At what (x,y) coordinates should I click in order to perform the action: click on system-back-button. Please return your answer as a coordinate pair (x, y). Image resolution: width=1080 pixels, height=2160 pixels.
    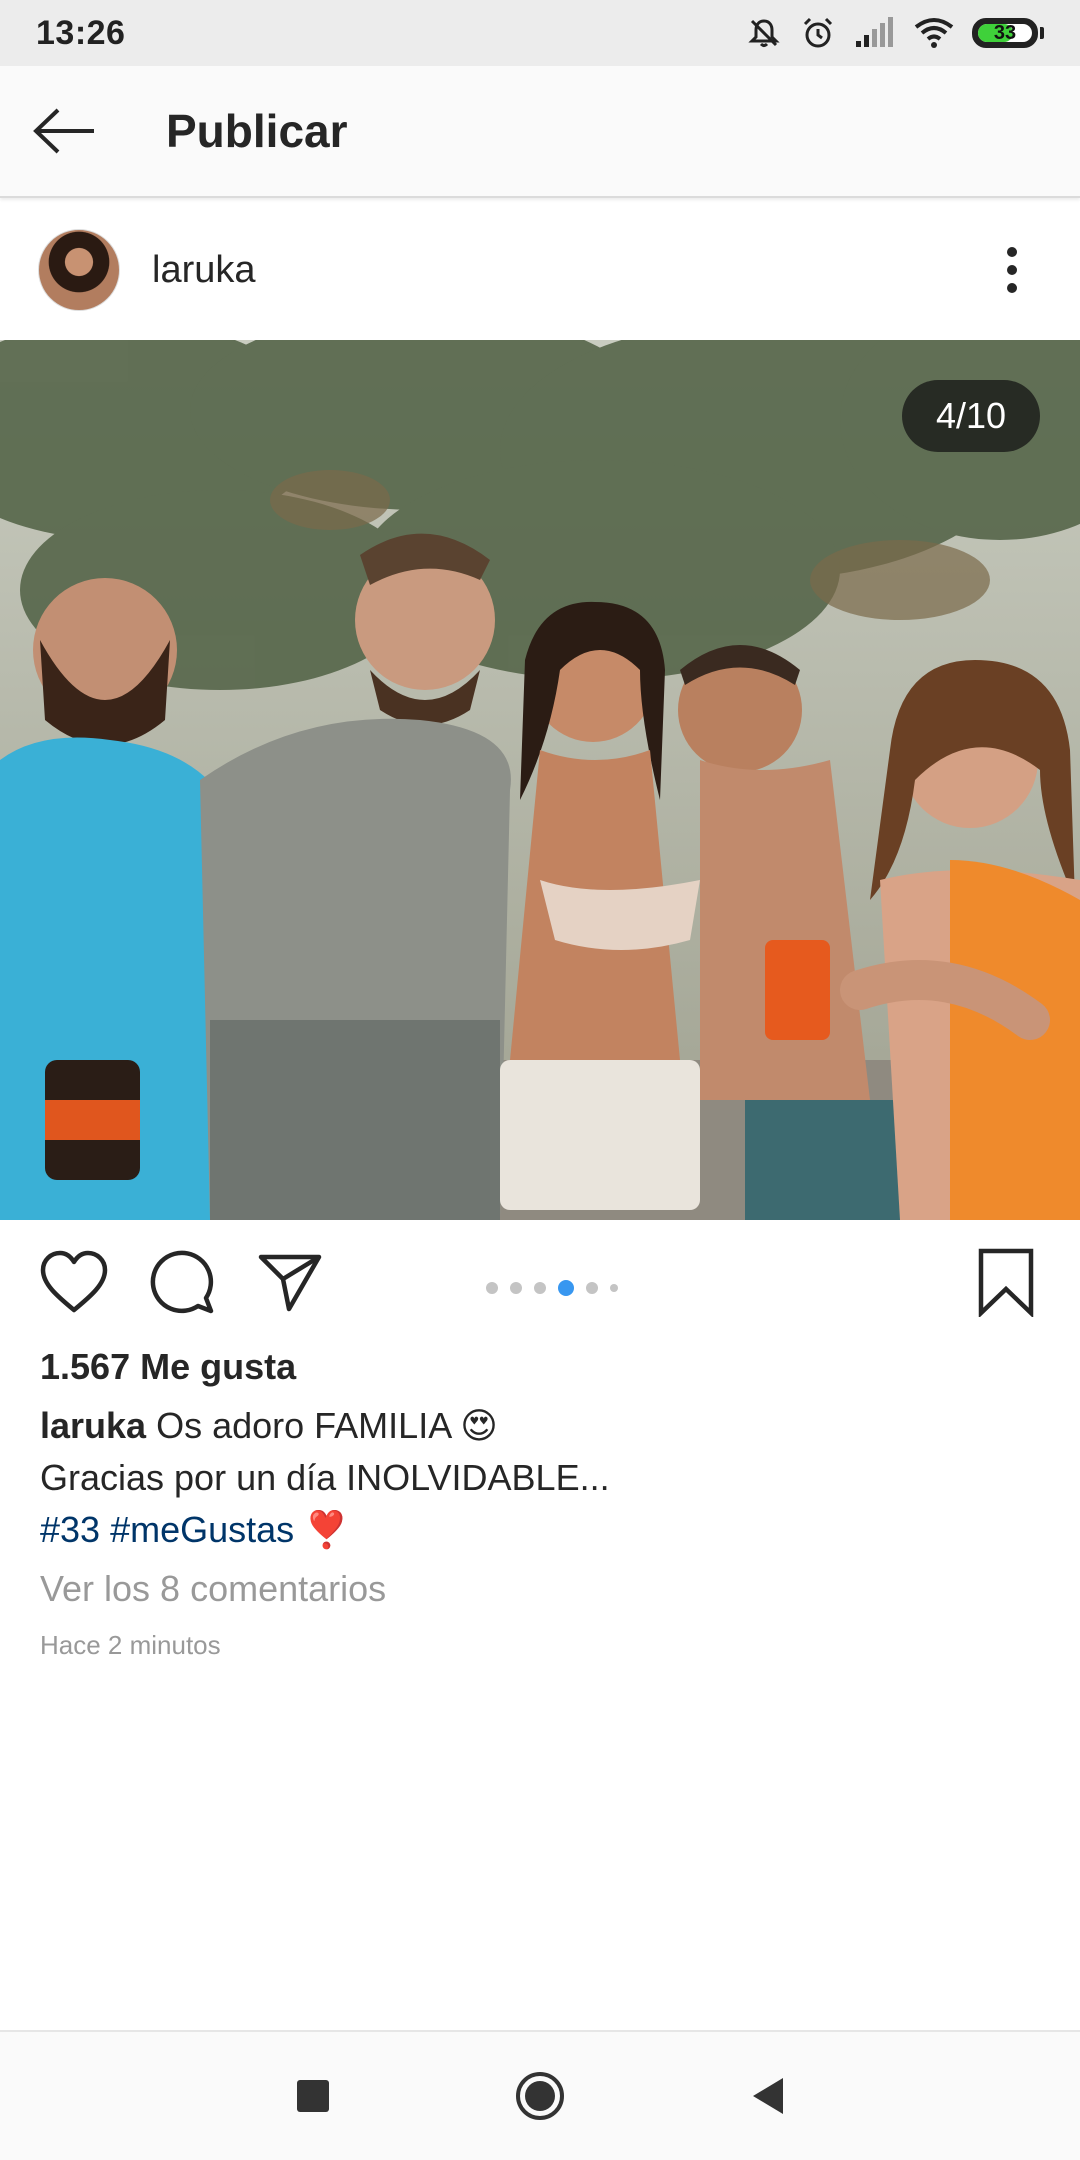
    Looking at the image, I should click on (767, 2096).